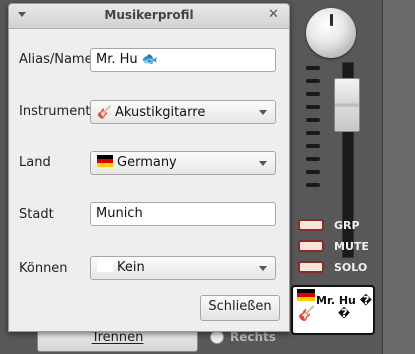 The image size is (415, 354). I want to click on skill-value: Kein, so click(131, 267).